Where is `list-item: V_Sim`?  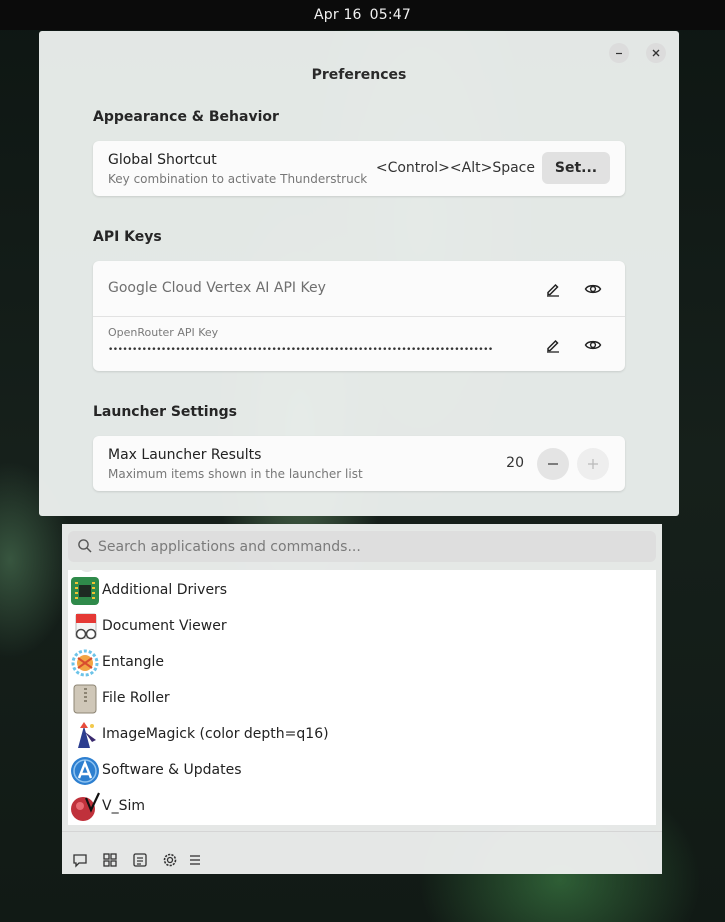 list-item: V_Sim is located at coordinates (362, 807).